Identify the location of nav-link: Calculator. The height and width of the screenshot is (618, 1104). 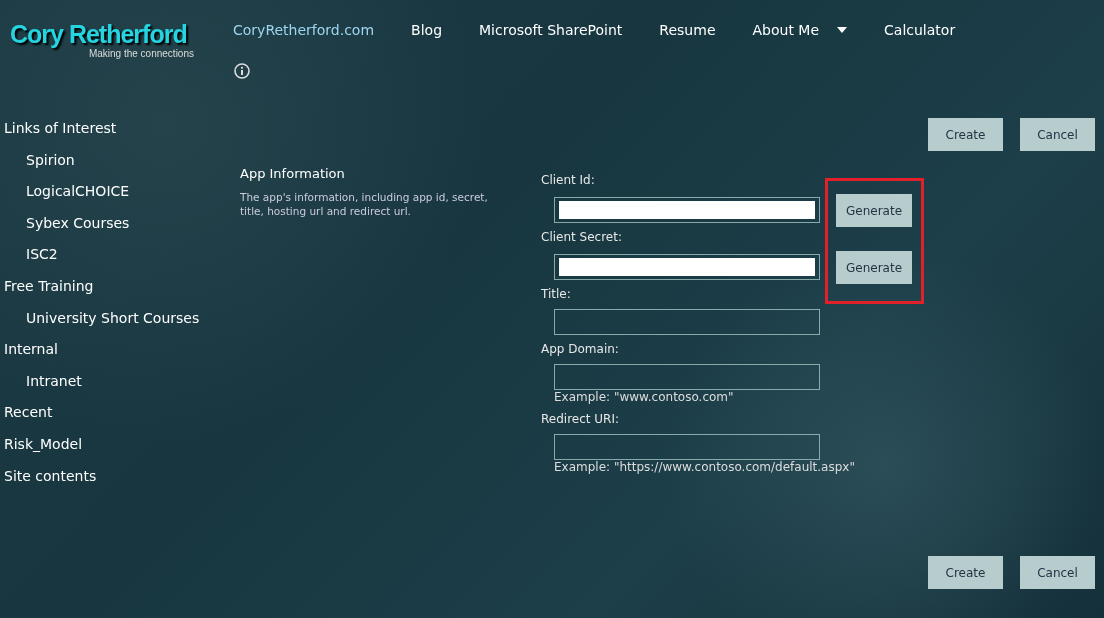
(938, 30).